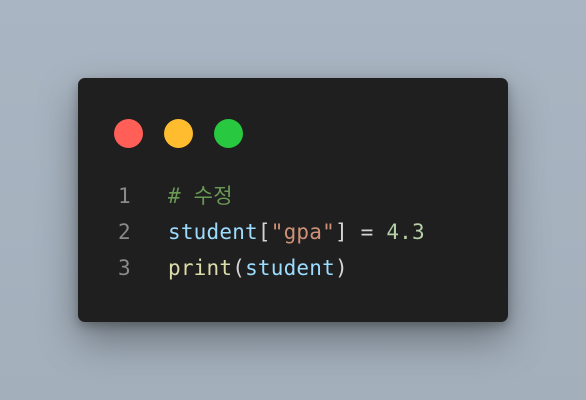 This screenshot has height=400, width=586. What do you see at coordinates (200, 268) in the screenshot?
I see `code-function: print` at bounding box center [200, 268].